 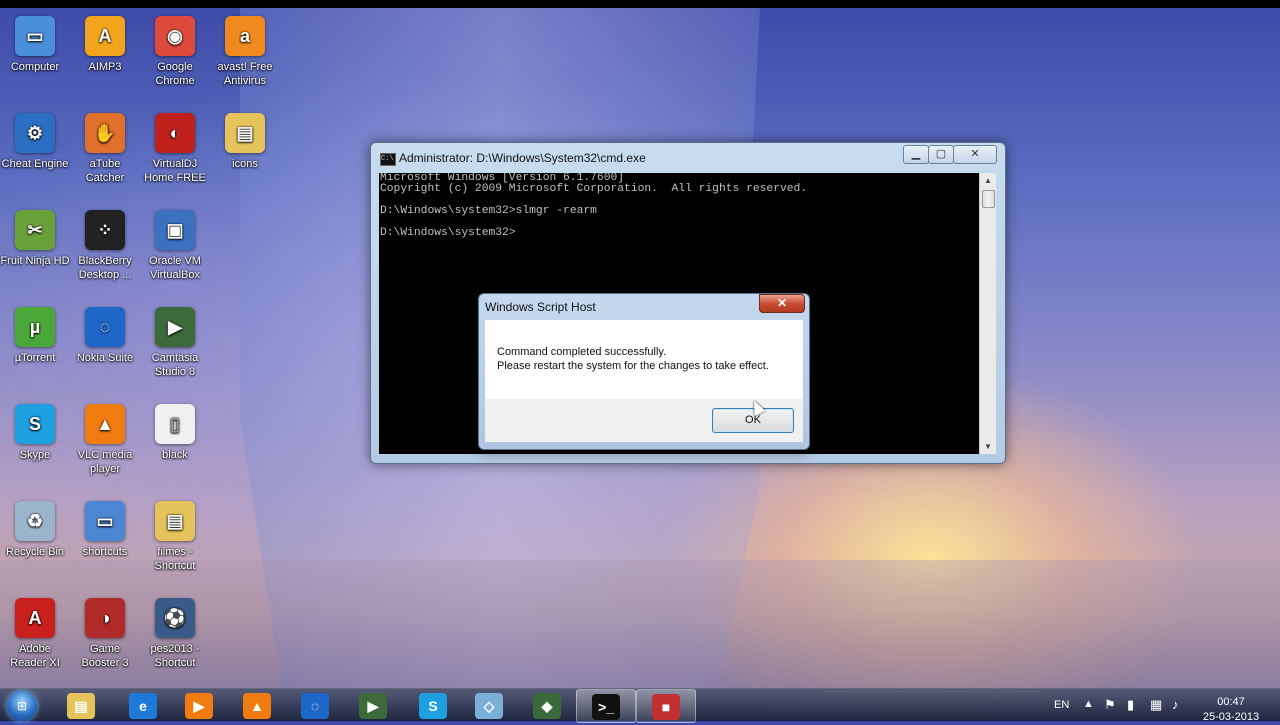 I want to click on desktop-icon: ▣ Oracle VM VirtualBox, so click(x=175, y=246).